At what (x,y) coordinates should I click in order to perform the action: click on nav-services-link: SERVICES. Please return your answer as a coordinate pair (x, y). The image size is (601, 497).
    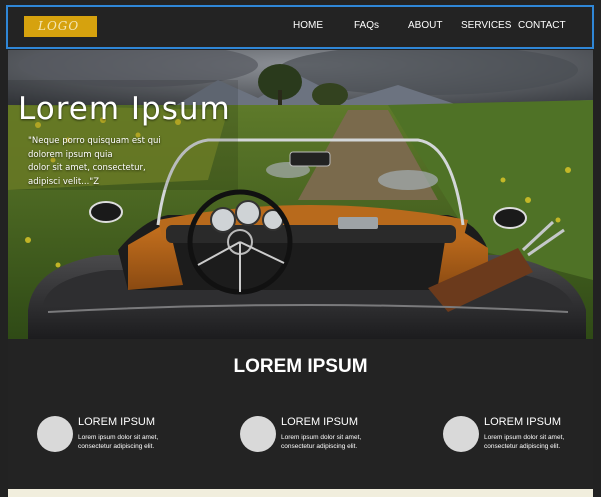
    Looking at the image, I should click on (486, 26).